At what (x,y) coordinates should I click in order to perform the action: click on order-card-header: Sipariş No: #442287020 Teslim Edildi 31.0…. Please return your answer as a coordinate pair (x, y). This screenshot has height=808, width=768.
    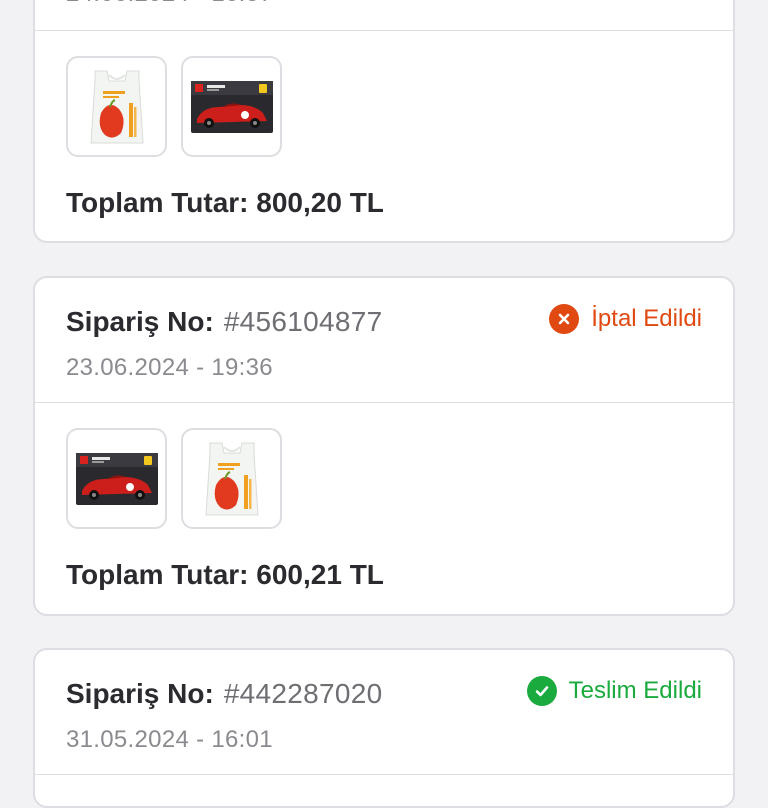
    Looking at the image, I should click on (384, 712).